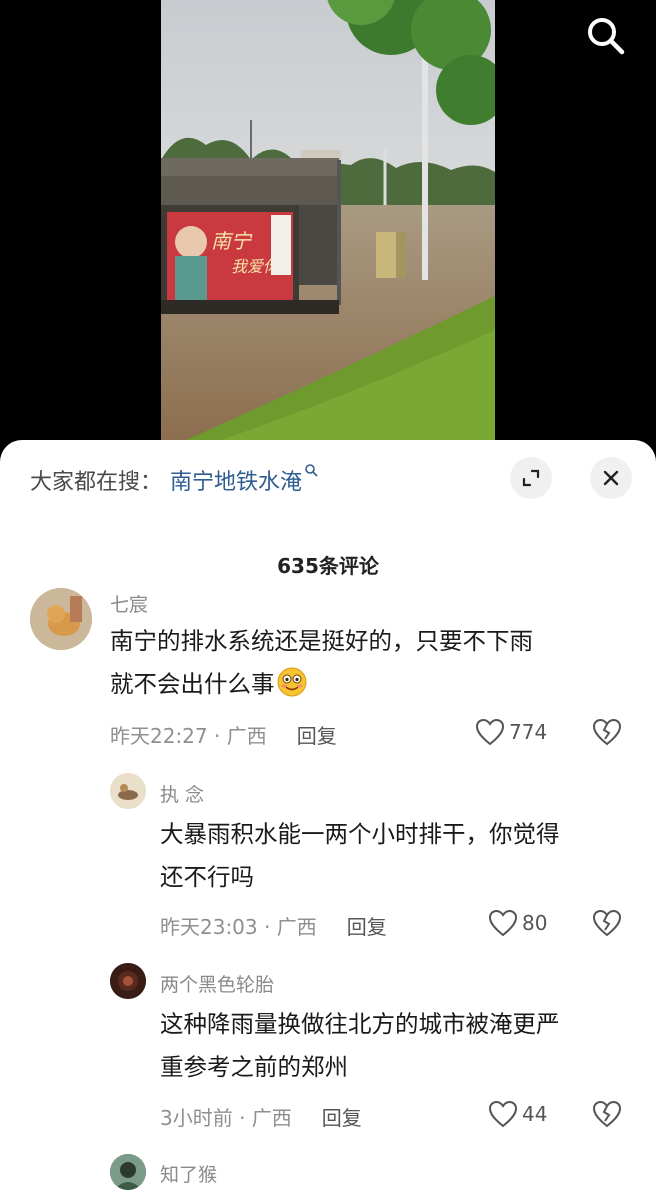 The width and height of the screenshot is (656, 1200). What do you see at coordinates (360, 1024) in the screenshot?
I see `comment-text-line: 这种降雨量换做往北方的城市被淹更严` at bounding box center [360, 1024].